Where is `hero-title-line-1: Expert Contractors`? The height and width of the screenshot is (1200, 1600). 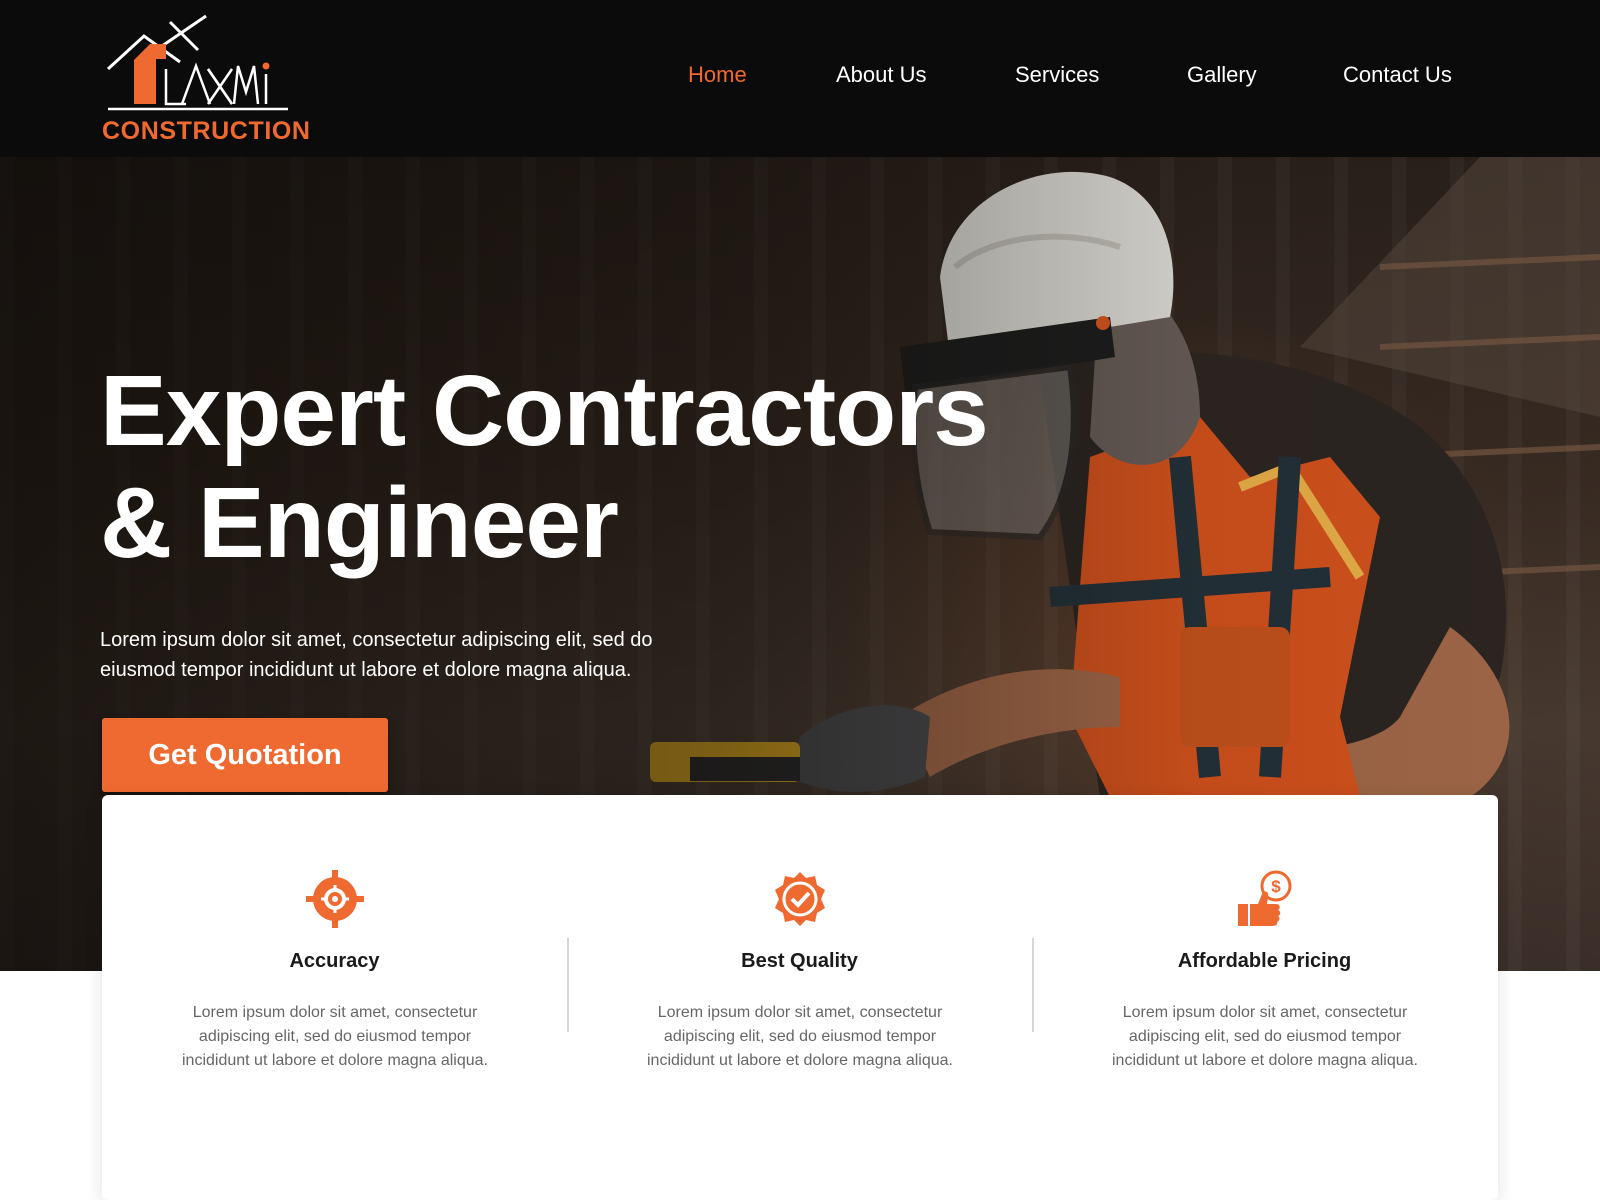
hero-title-line-1: Expert Contractors is located at coordinates (544, 411).